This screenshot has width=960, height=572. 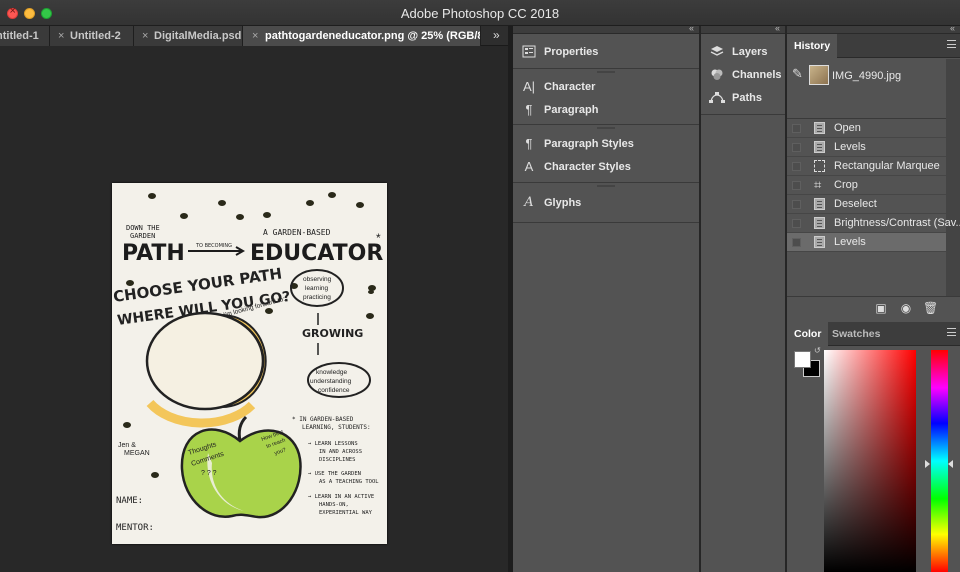 What do you see at coordinates (939, 461) in the screenshot?
I see `hue-slider` at bounding box center [939, 461].